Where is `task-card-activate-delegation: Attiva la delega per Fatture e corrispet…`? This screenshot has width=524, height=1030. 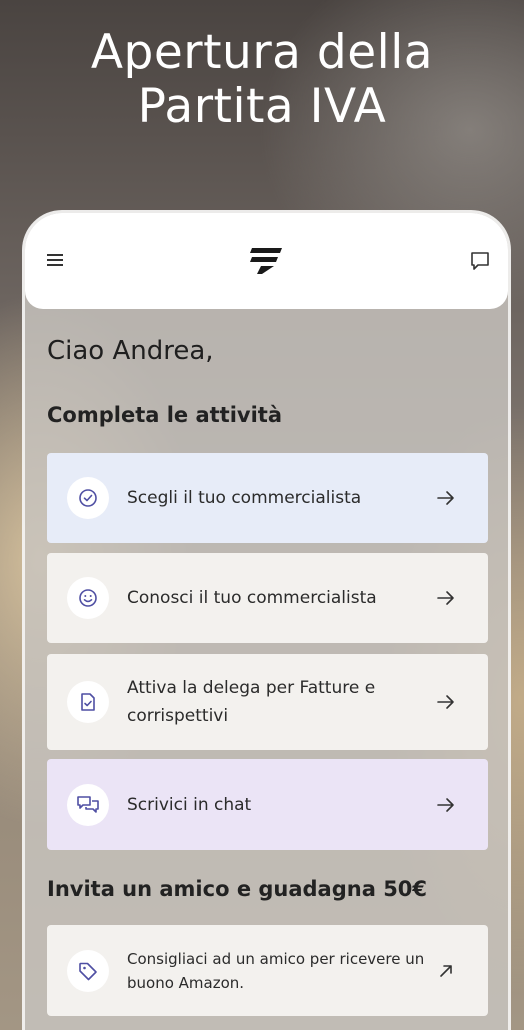
task-card-activate-delegation: Attiva la delega per Fatture e corrispet… is located at coordinates (267, 702).